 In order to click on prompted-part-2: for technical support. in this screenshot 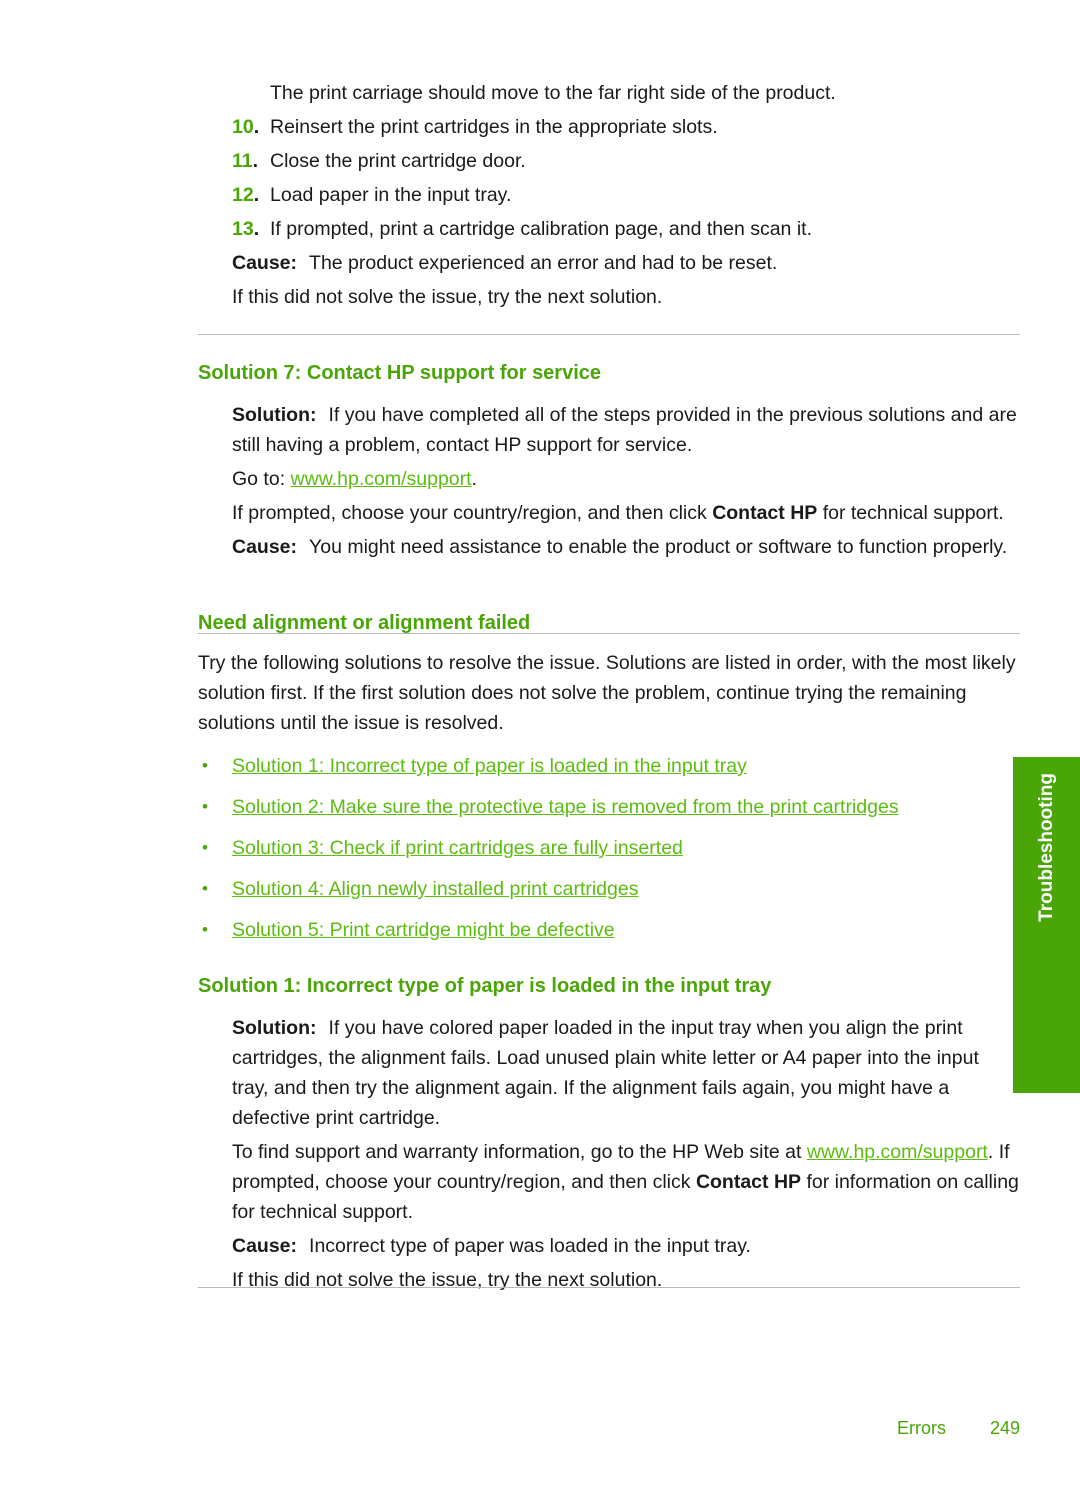, I will do `click(913, 513)`.